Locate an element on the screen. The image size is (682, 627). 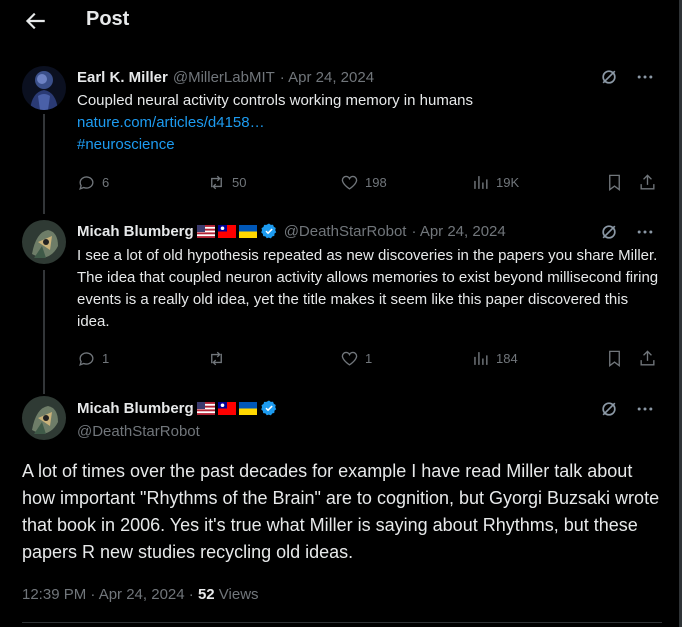
reply-button: 1 is located at coordinates (93, 358).